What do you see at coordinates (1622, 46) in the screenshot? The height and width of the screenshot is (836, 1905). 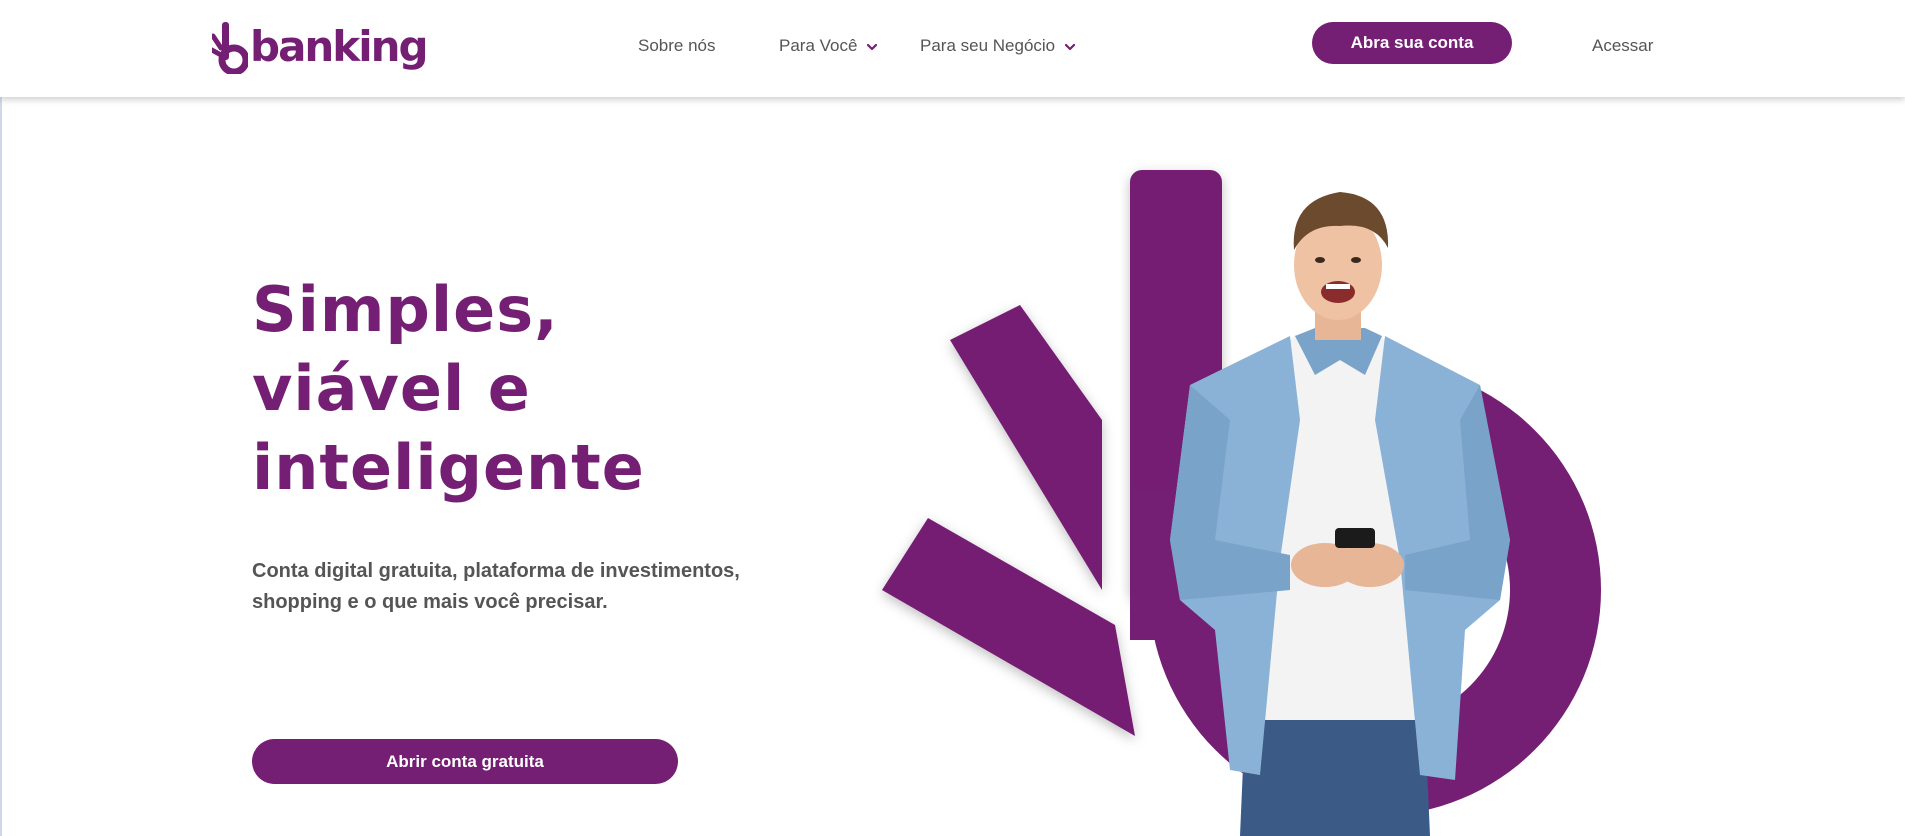 I see `login-link: Acessar` at bounding box center [1622, 46].